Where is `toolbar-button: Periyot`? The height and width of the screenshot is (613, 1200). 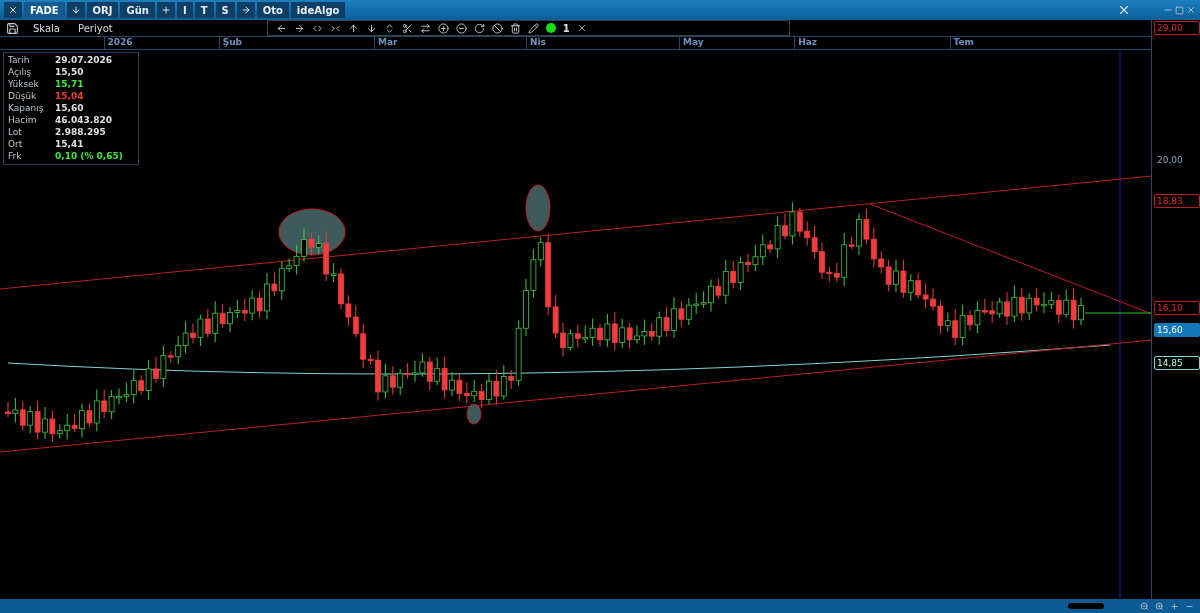 toolbar-button: Periyot is located at coordinates (95, 28).